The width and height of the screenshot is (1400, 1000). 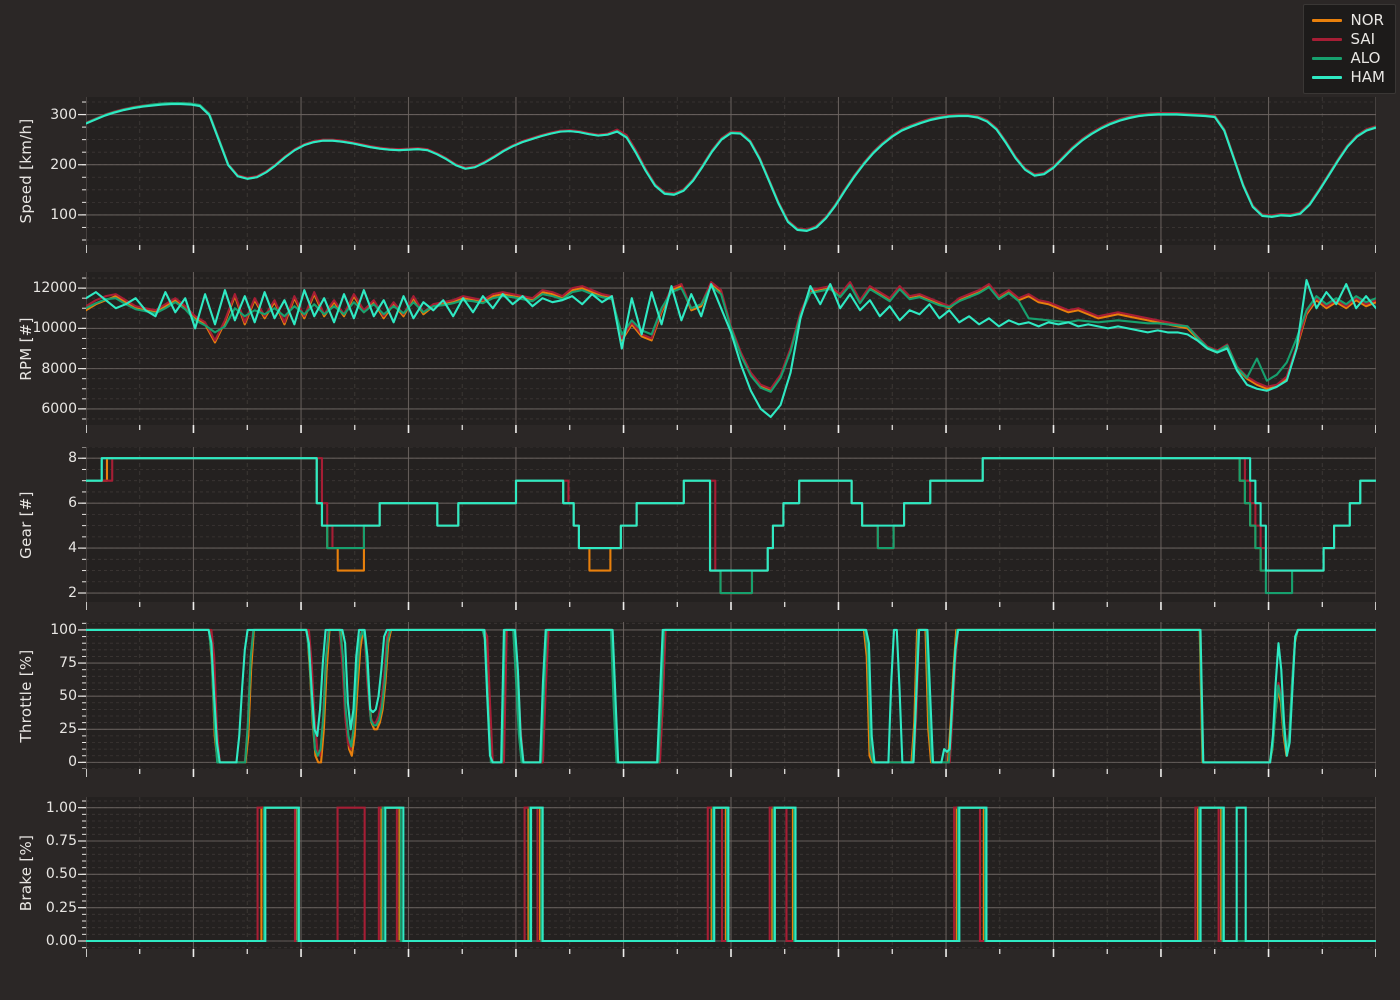 I want to click on legend: NOR SAI ALO HAM, so click(x=1349, y=49).